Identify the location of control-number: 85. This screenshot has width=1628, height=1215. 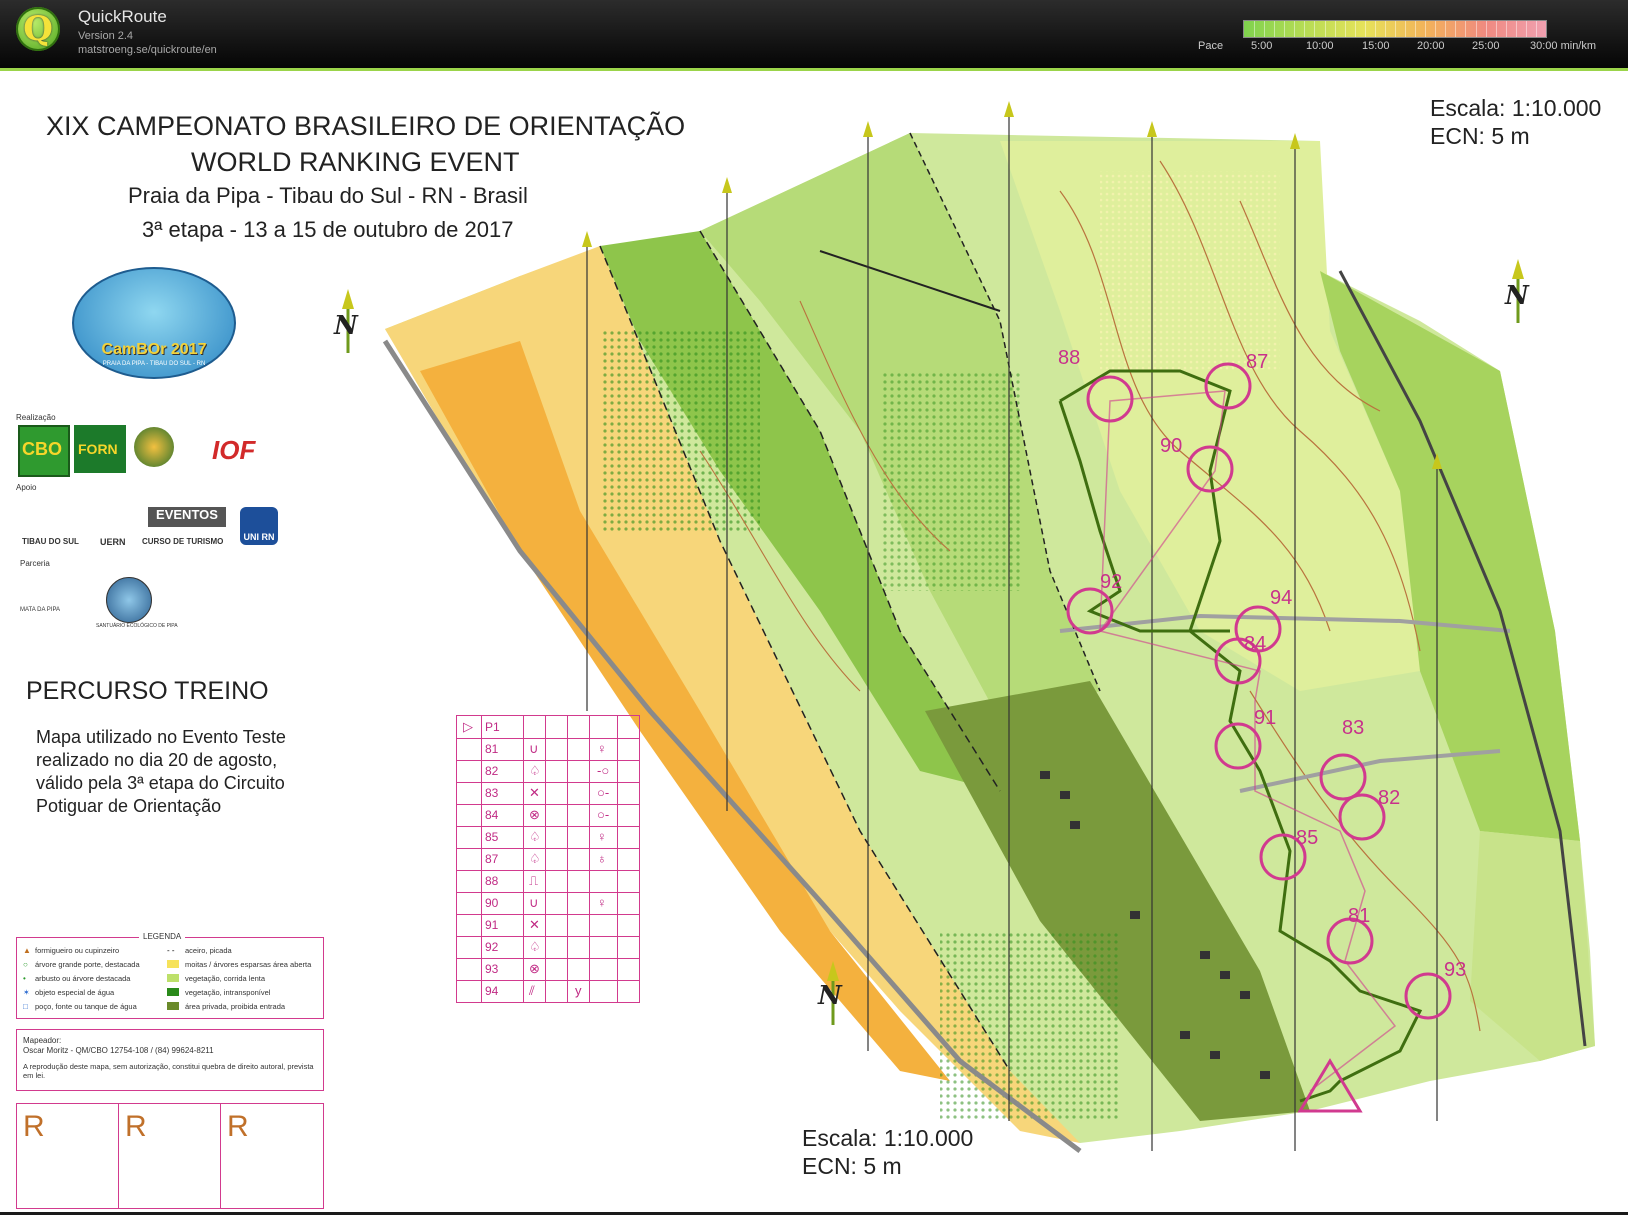
(1307, 838).